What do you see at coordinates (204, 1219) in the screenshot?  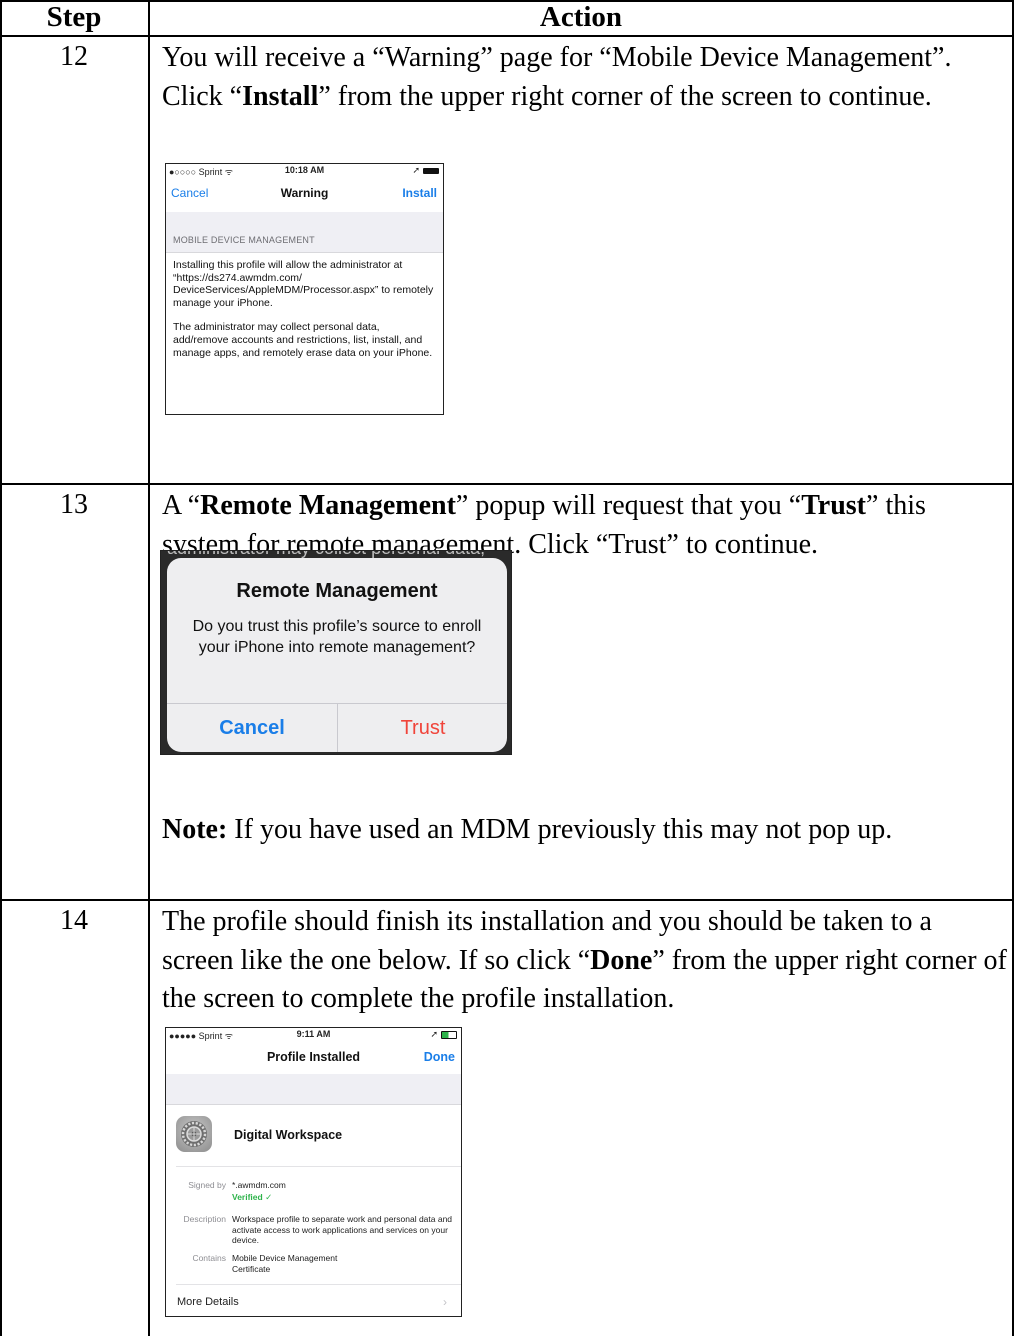 I see `description-label: Description` at bounding box center [204, 1219].